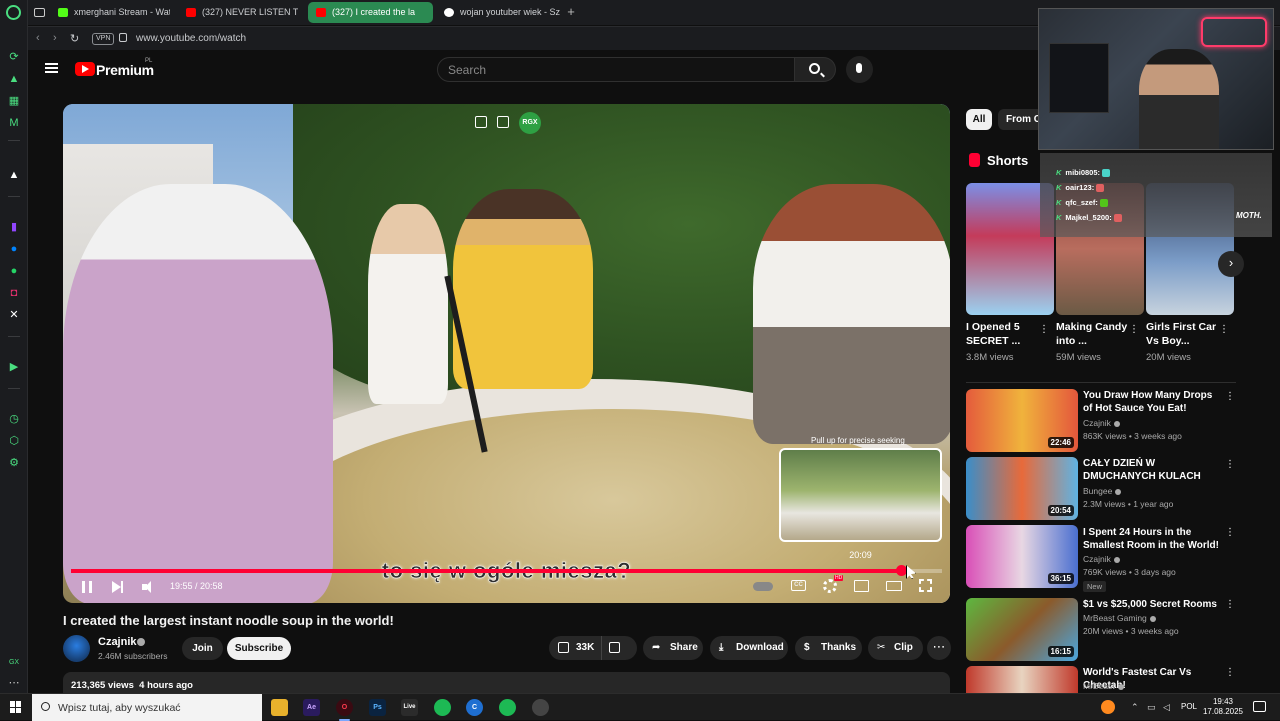 Image resolution: width=1280 pixels, height=721 pixels. I want to click on player-icon: ▶, so click(14, 367).